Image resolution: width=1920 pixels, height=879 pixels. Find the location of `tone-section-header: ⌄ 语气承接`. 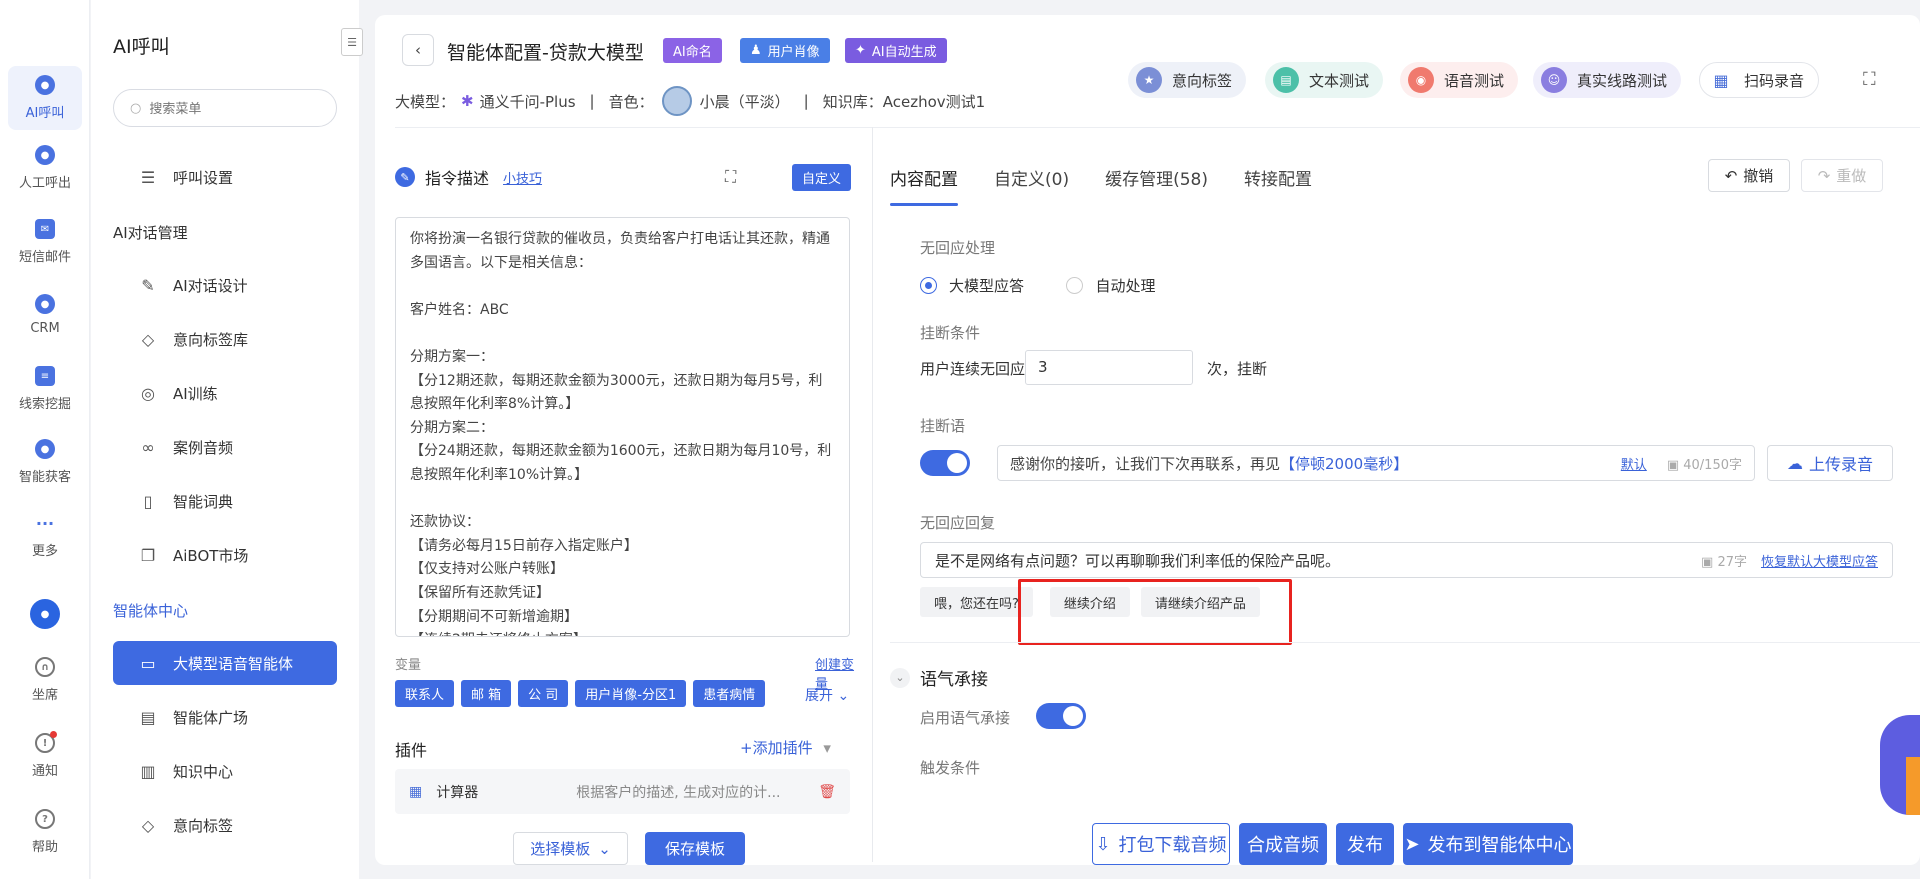

tone-section-header: ⌄ 语气承接 is located at coordinates (939, 677).